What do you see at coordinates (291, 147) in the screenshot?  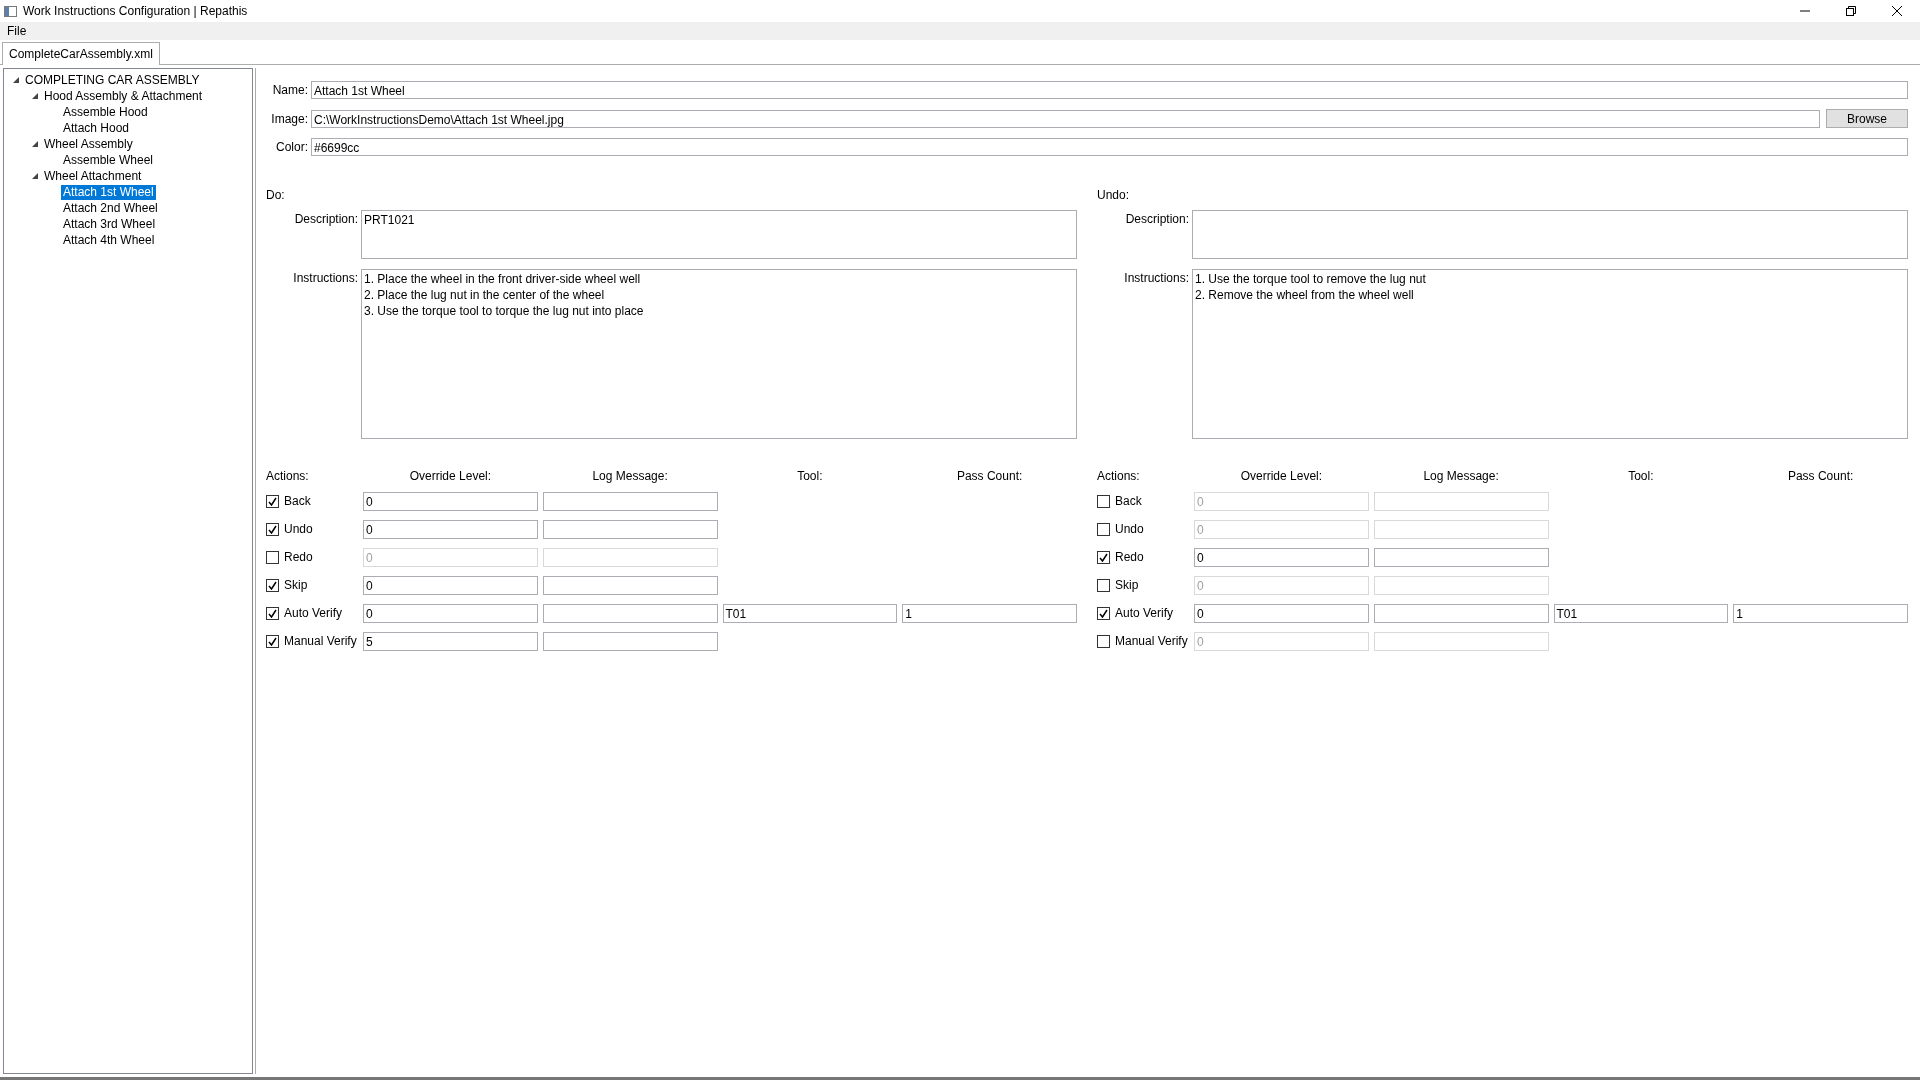 I see `field-label: Color:` at bounding box center [291, 147].